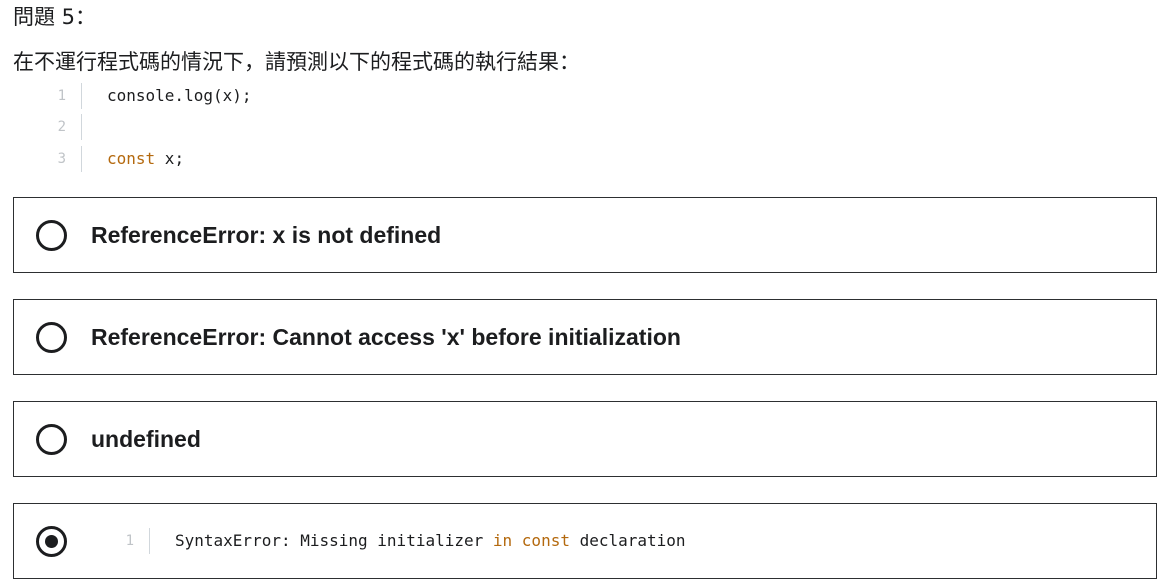 Image resolution: width=1165 pixels, height=587 pixels. I want to click on answer-option-label: undefined, so click(146, 439).